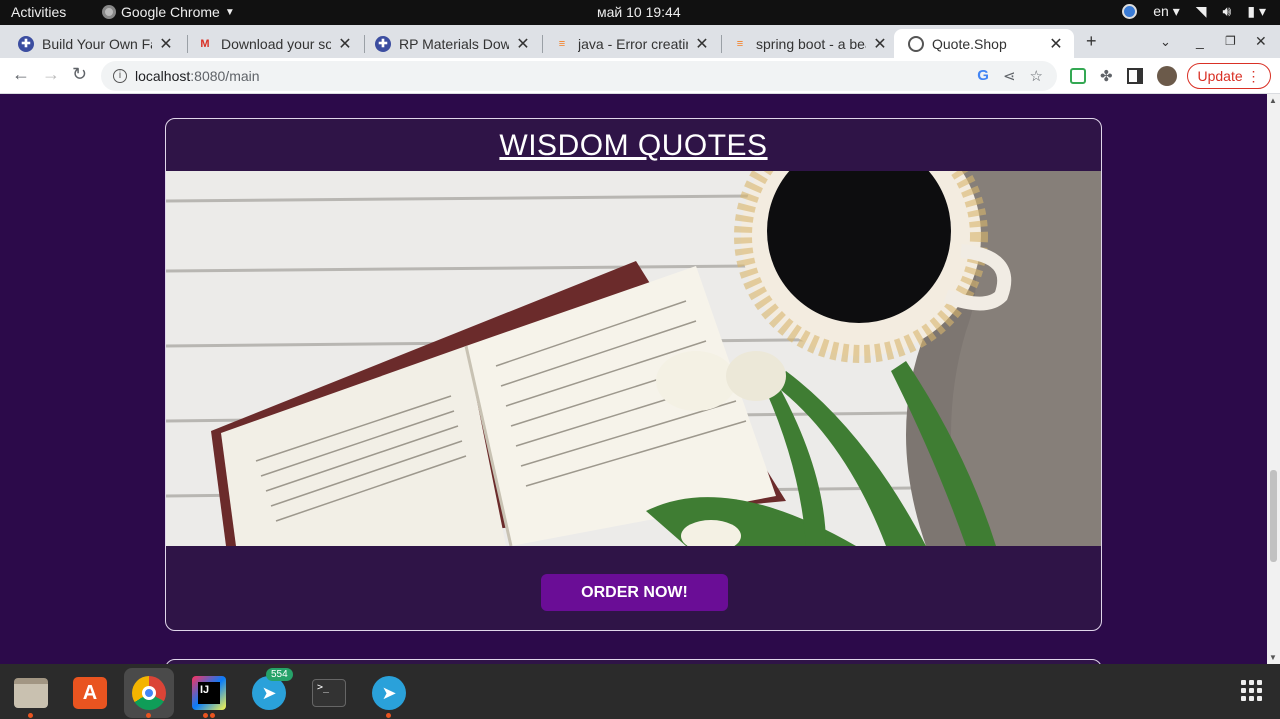 This screenshot has width=1280, height=719. Describe the element at coordinates (983, 76) in the screenshot. I see `google-icon: G` at that location.